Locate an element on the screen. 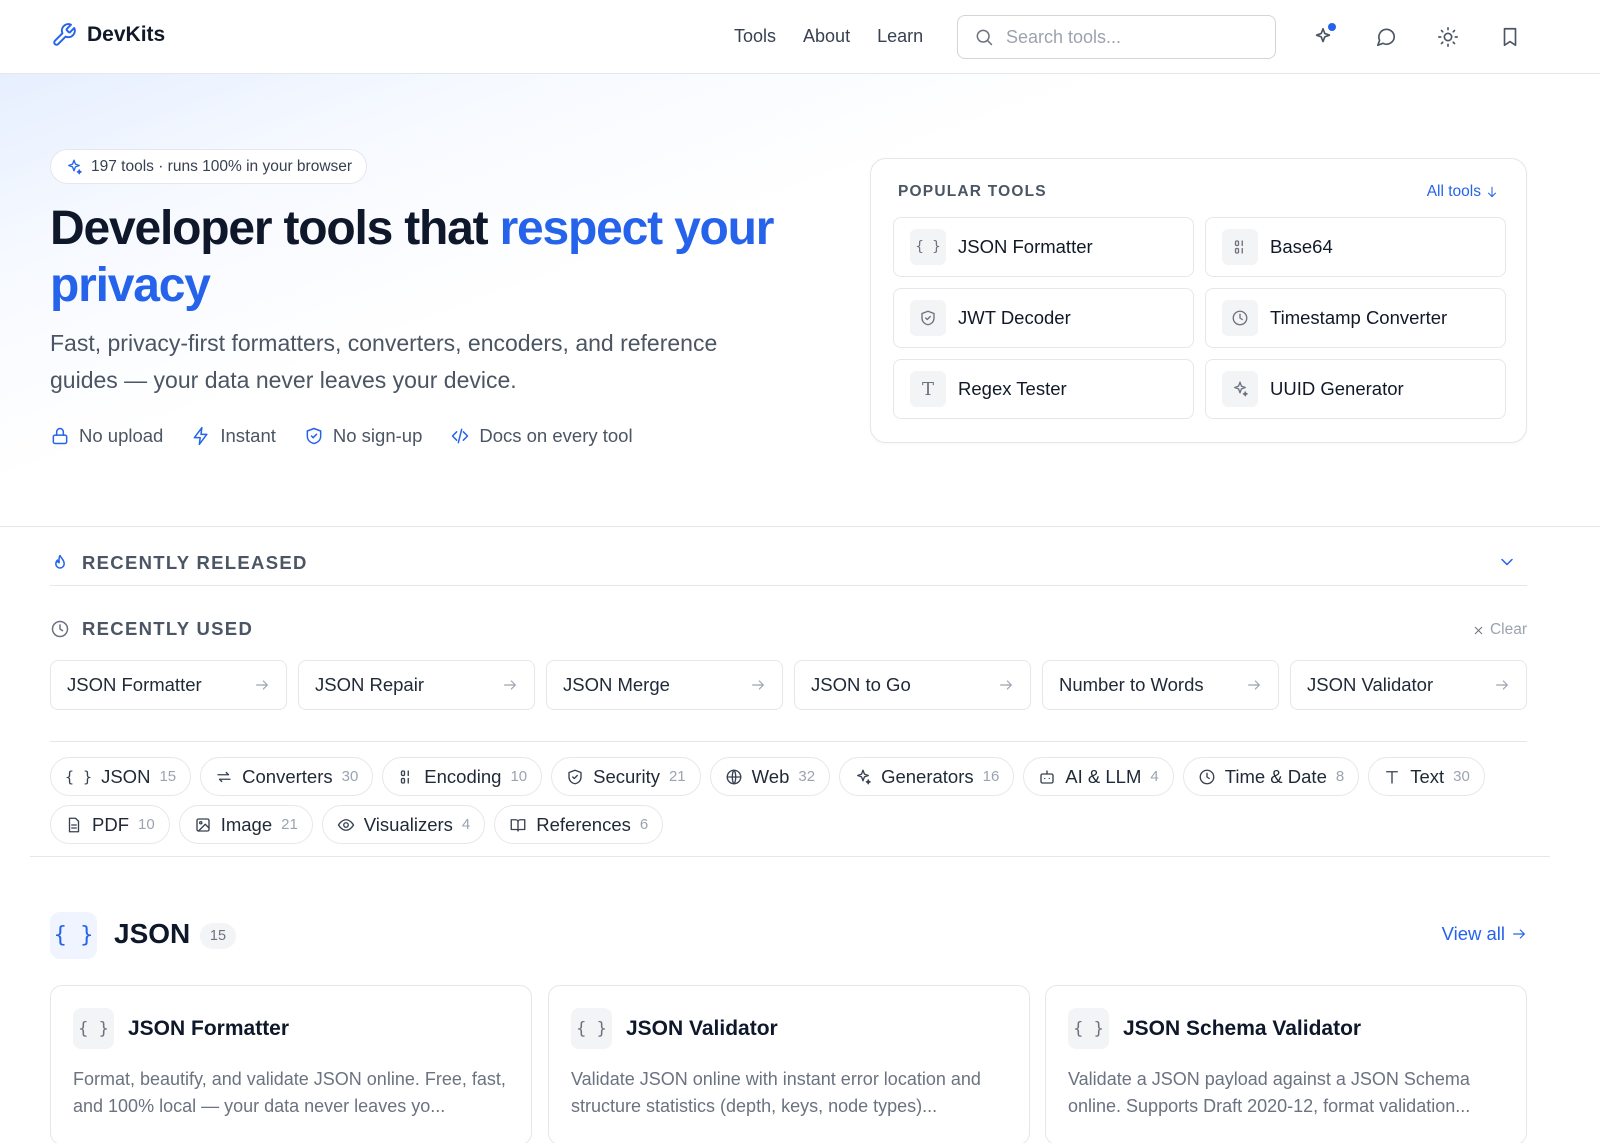 Image resolution: width=1600 pixels, height=1143 pixels. binary-icon is located at coordinates (1240, 247).